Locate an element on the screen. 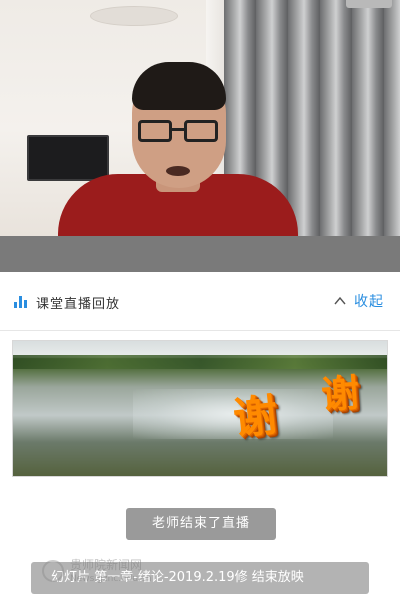 This screenshot has height=600, width=400. teacher-hair is located at coordinates (179, 86).